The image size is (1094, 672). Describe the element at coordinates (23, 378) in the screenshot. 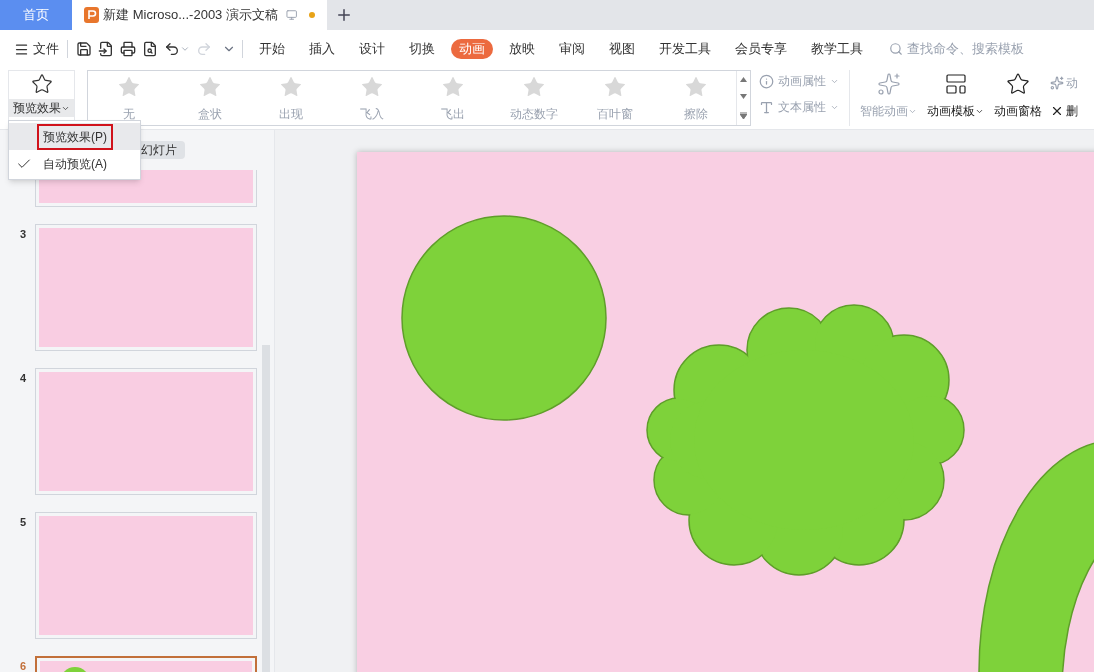

I see `slide-number: 4` at that location.